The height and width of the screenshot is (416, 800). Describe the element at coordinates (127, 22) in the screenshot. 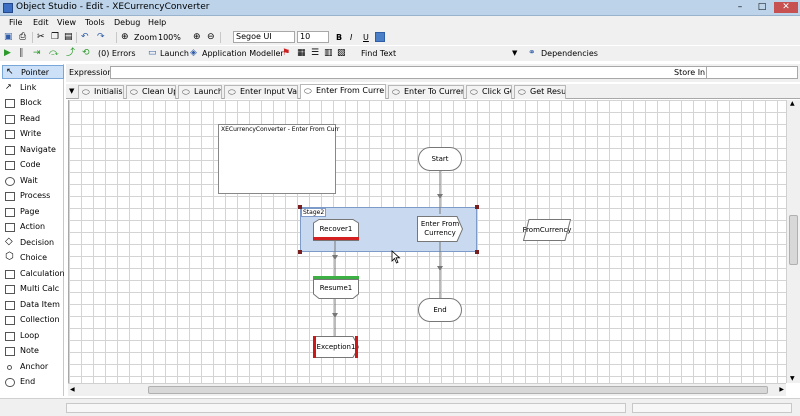

I see `menu-debug: Debug` at that location.